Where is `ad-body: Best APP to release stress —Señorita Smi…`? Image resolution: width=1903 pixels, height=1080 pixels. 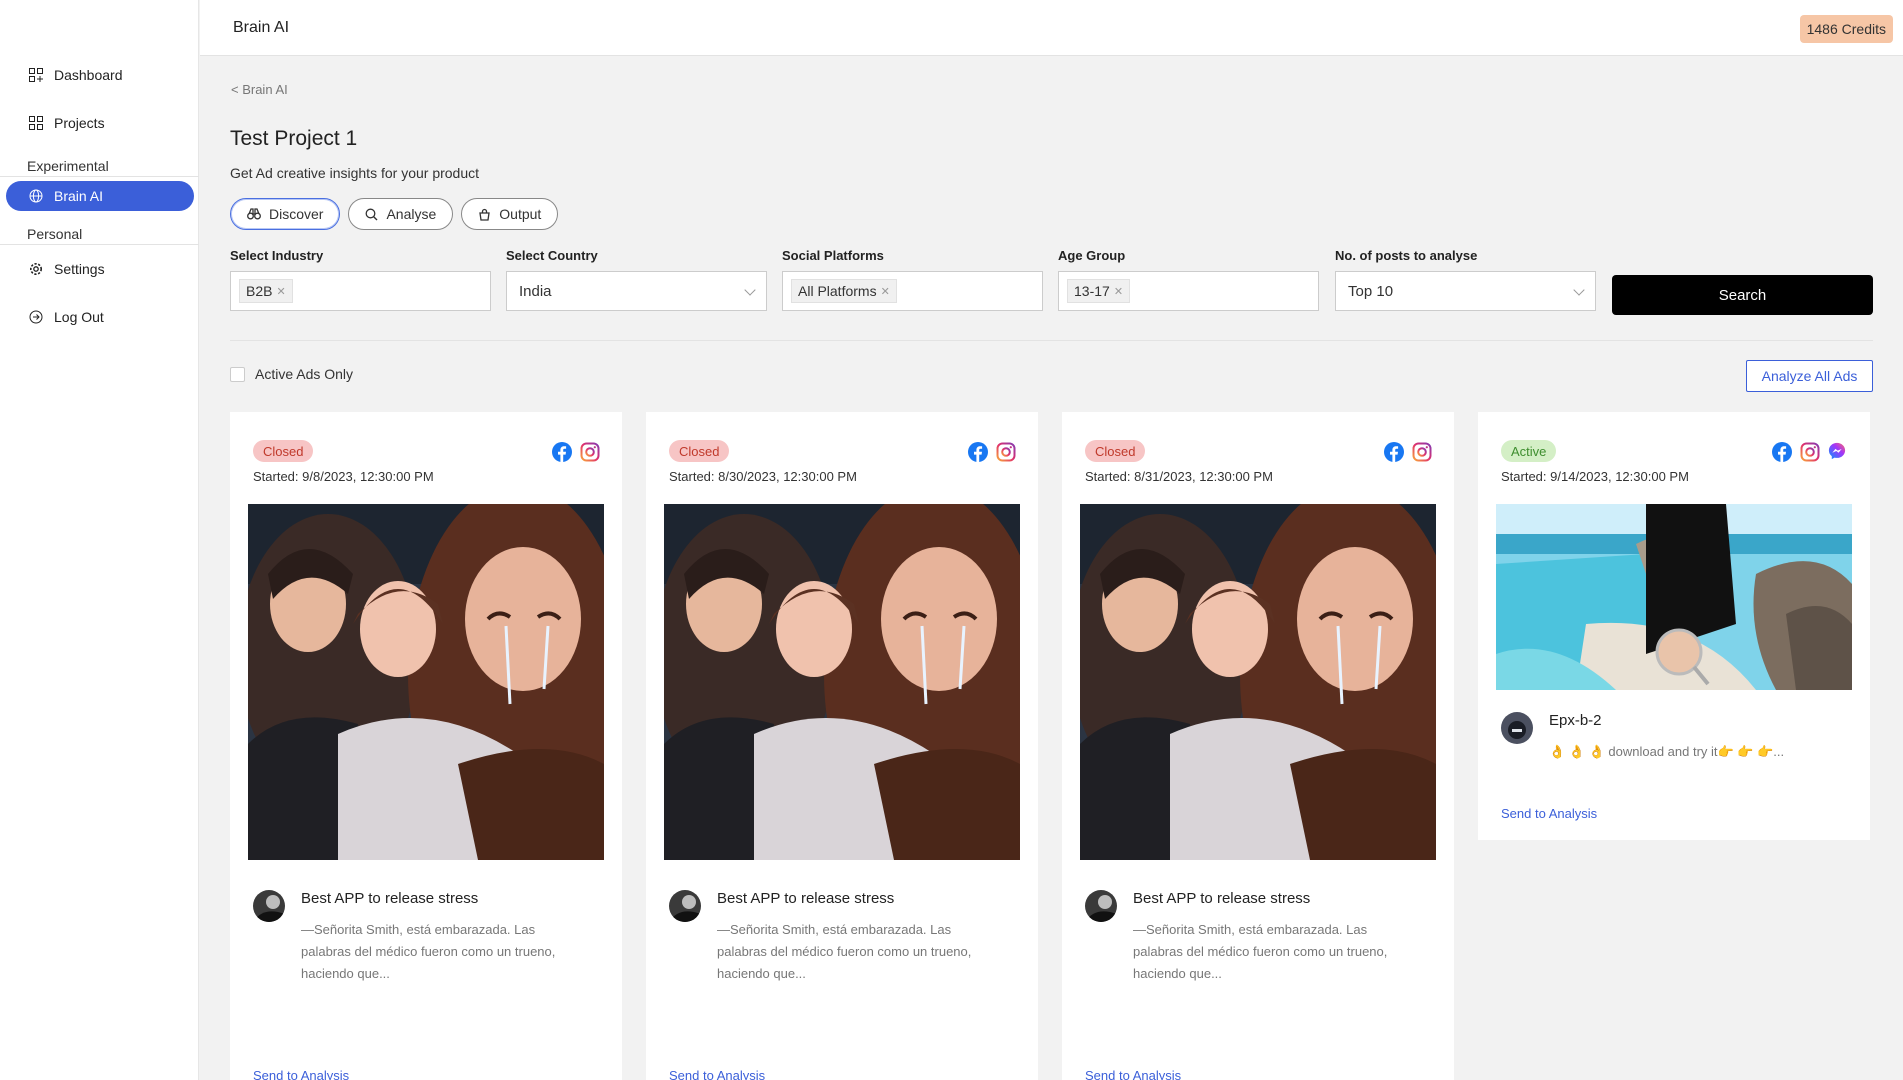
ad-body: Best APP to release stress —Señorita Smi… is located at coordinates (436, 937).